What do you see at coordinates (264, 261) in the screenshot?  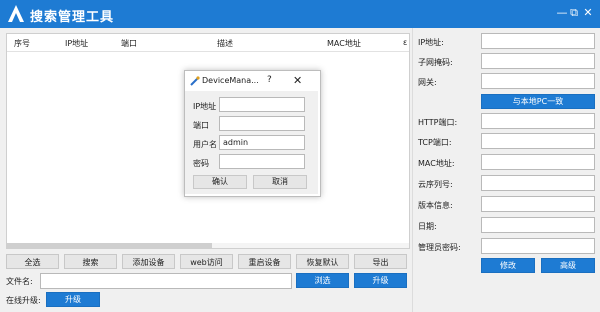 I see `reboot-device-button: 重启设备` at bounding box center [264, 261].